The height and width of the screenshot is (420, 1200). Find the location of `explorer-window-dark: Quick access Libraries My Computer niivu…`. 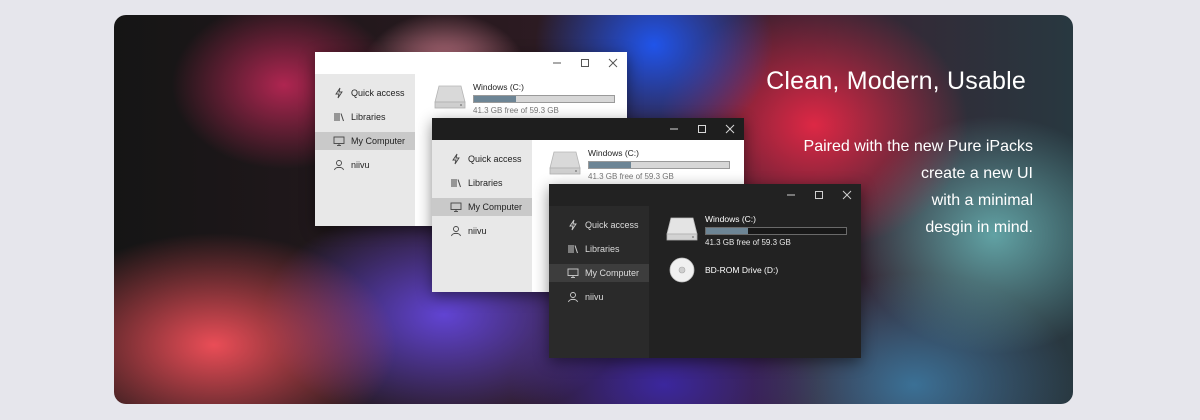

explorer-window-dark: Quick access Libraries My Computer niivu… is located at coordinates (705, 271).